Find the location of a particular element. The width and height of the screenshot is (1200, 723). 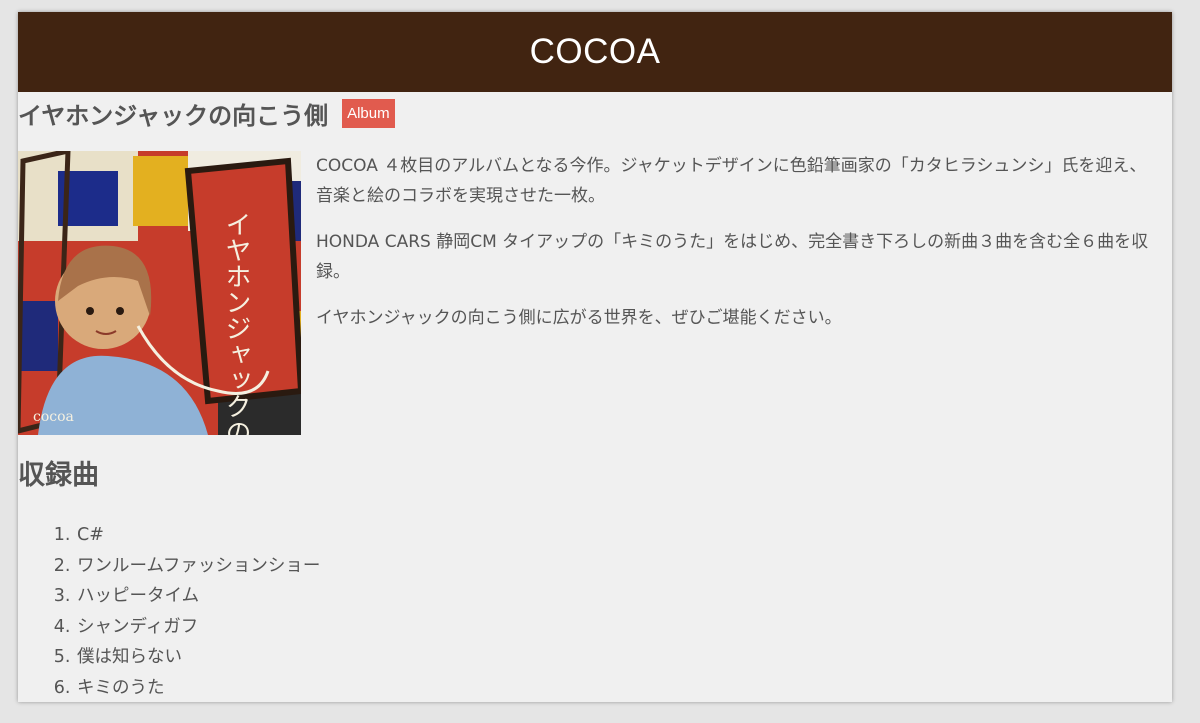

album-cover-title: イヤホンジャックの向こう側 is located at coordinates (236, 323).